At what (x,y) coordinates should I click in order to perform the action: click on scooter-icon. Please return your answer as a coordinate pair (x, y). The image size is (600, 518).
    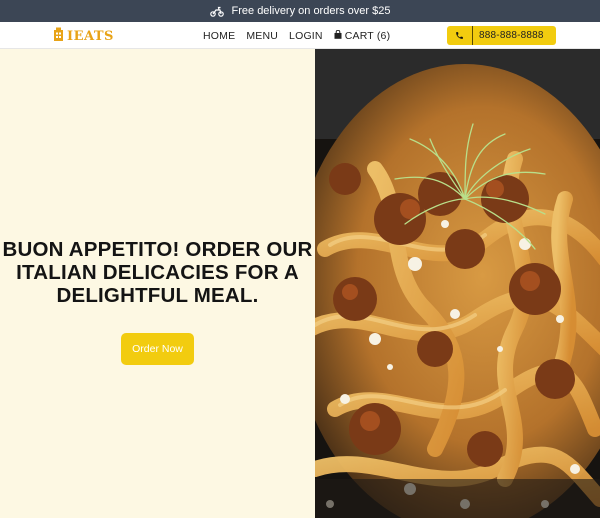
    Looking at the image, I should click on (216, 11).